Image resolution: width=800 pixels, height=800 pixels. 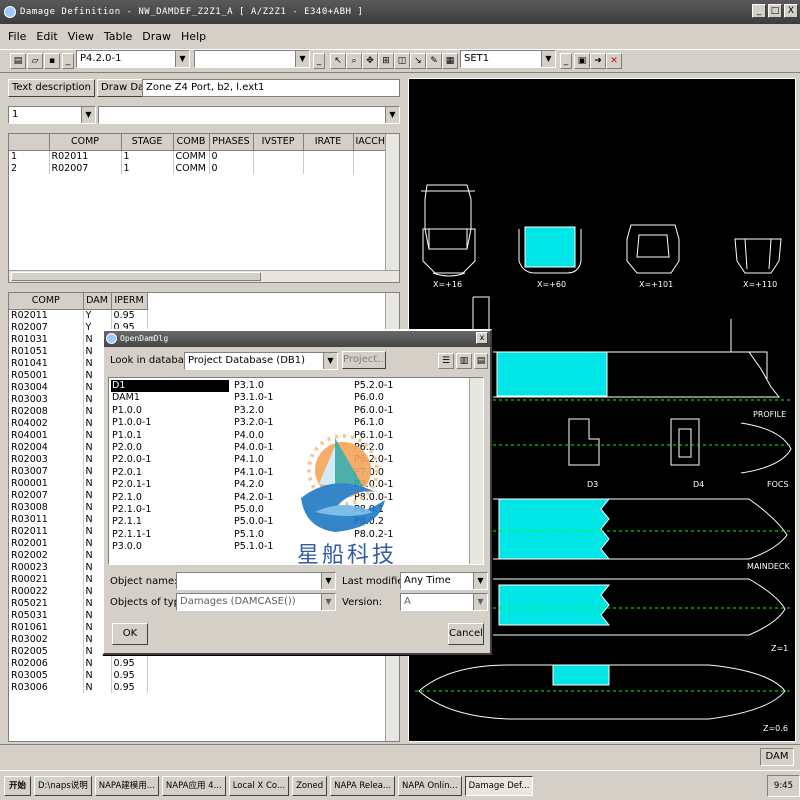 I want to click on column-header: COMP, so click(x=46, y=301).